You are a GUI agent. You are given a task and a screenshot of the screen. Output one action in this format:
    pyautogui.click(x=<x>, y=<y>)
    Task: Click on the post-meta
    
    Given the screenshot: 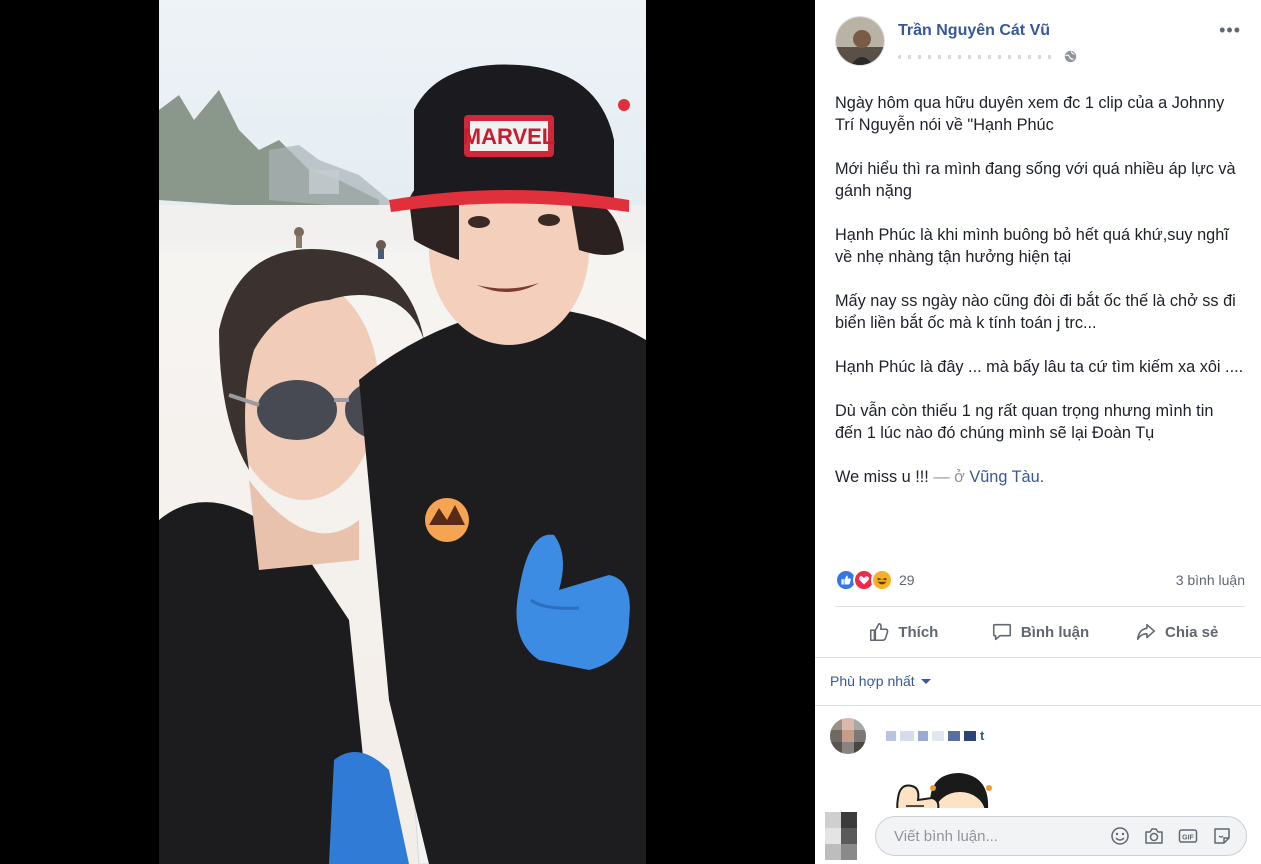 What is the action you would take?
    pyautogui.click(x=987, y=56)
    